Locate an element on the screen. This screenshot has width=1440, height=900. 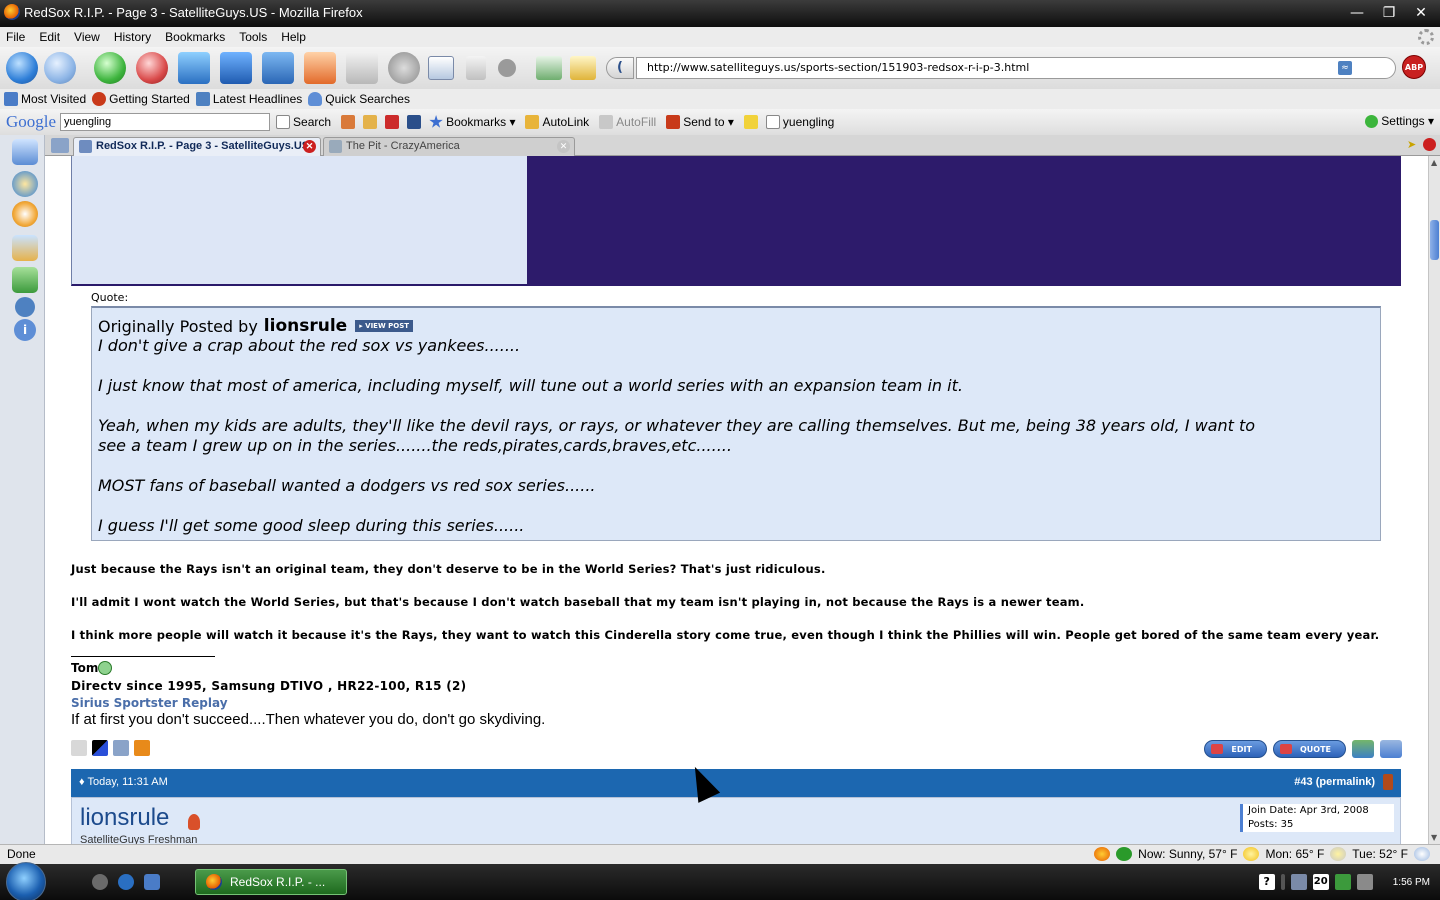
quick-launch-icon is located at coordinates (100, 882).